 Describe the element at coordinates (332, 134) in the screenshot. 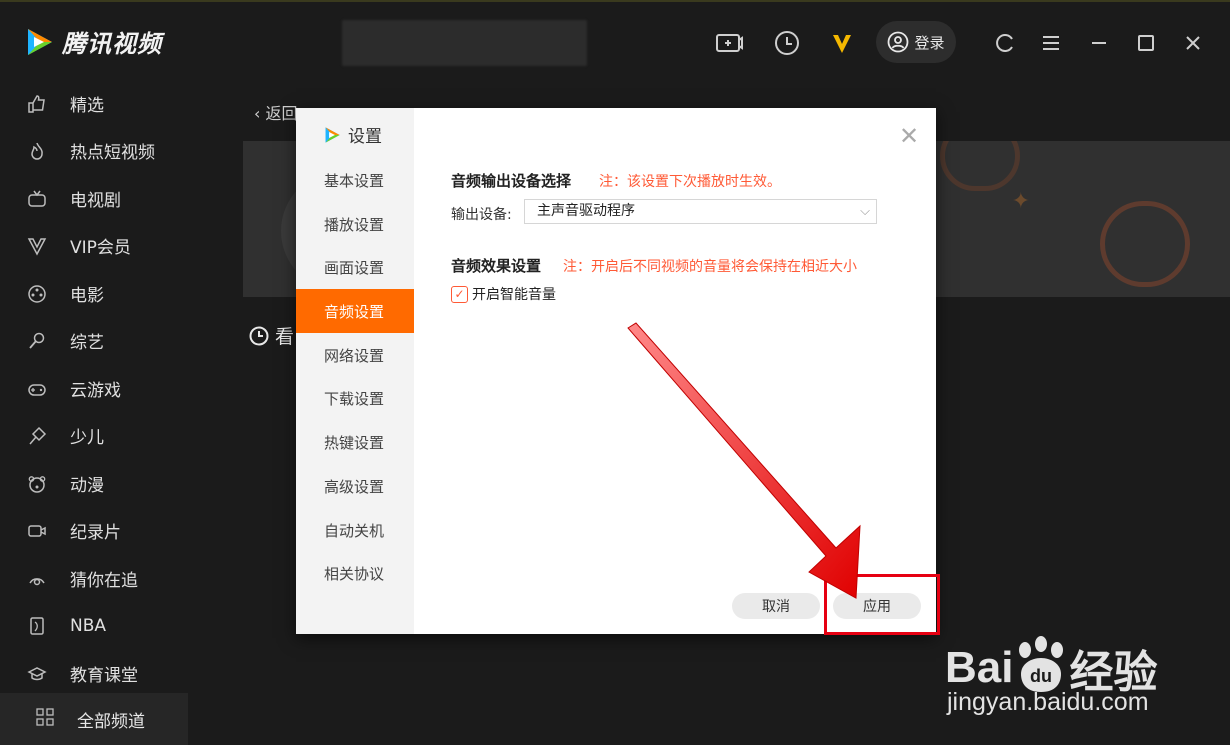

I see `tencent-video-logo-icon` at that location.